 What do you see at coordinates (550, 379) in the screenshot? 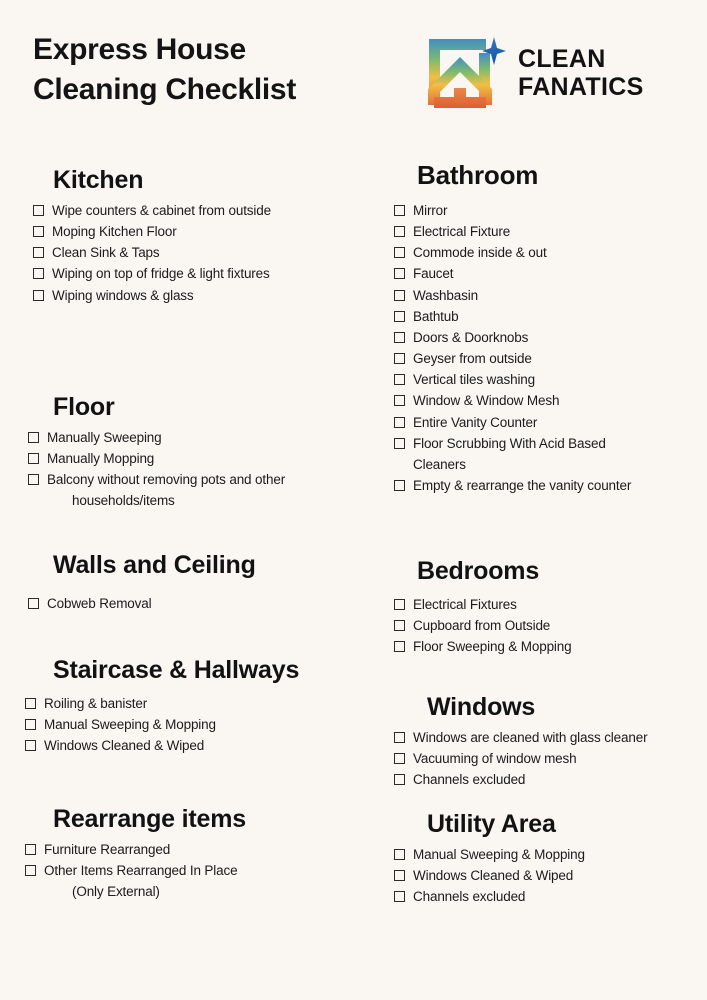
I see `checklist-item: Vertical tiles washing` at bounding box center [550, 379].